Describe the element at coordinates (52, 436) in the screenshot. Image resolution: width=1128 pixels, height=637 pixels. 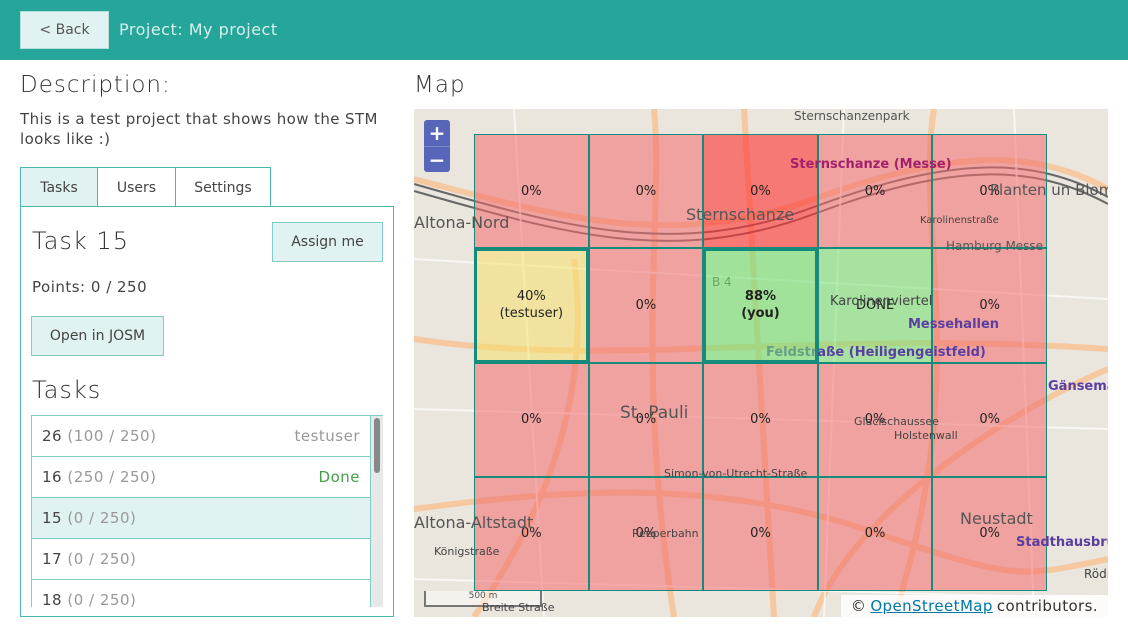
I see `task-id: 26` at that location.